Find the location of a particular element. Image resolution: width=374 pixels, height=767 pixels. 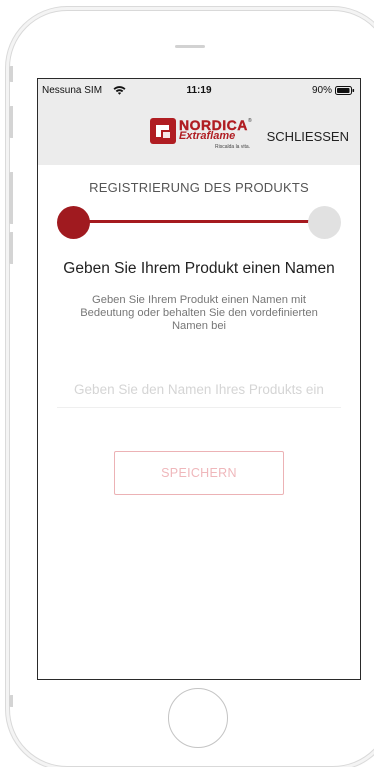

progress-step-current is located at coordinates (73, 222).